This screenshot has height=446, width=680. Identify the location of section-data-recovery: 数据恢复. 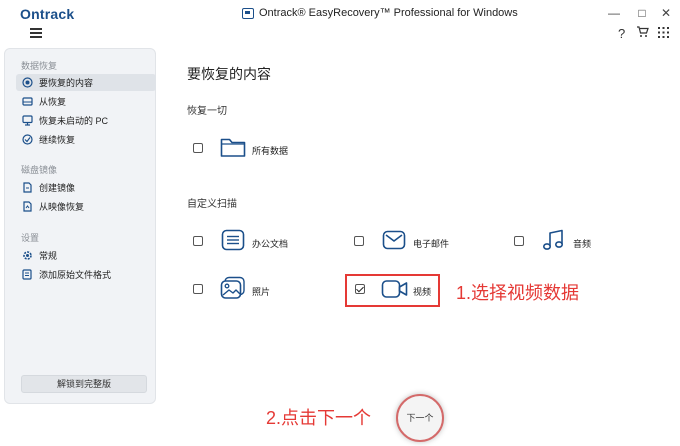
(39, 66).